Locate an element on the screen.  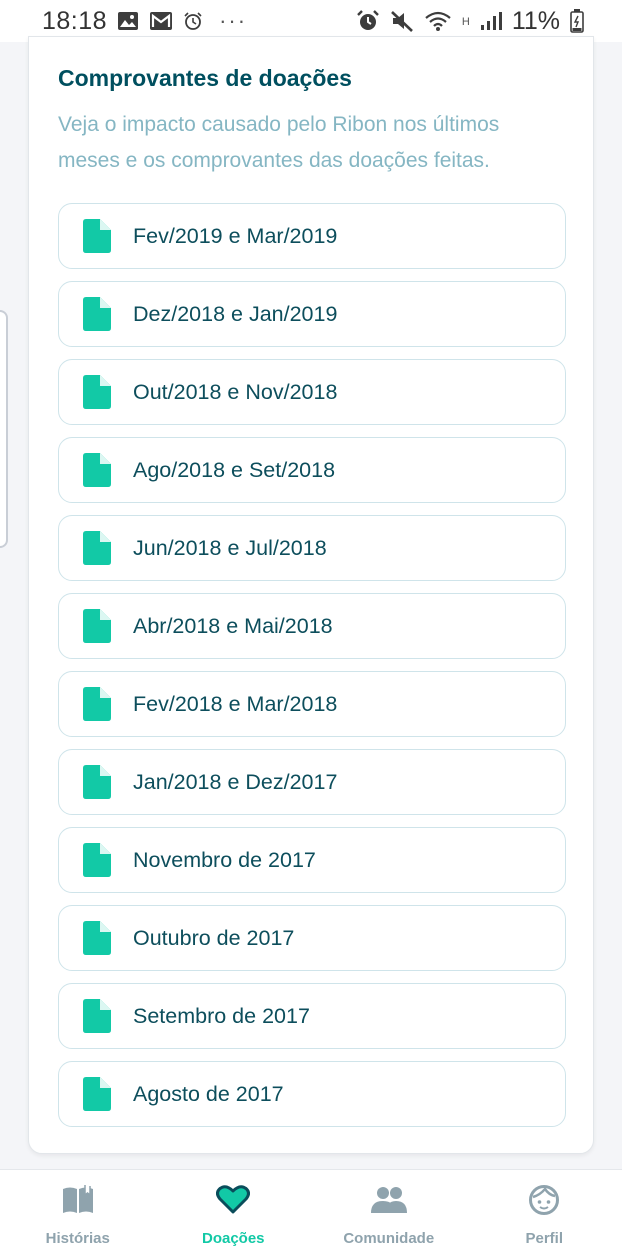
receipt-item: Outubro de 2017 is located at coordinates (312, 938).